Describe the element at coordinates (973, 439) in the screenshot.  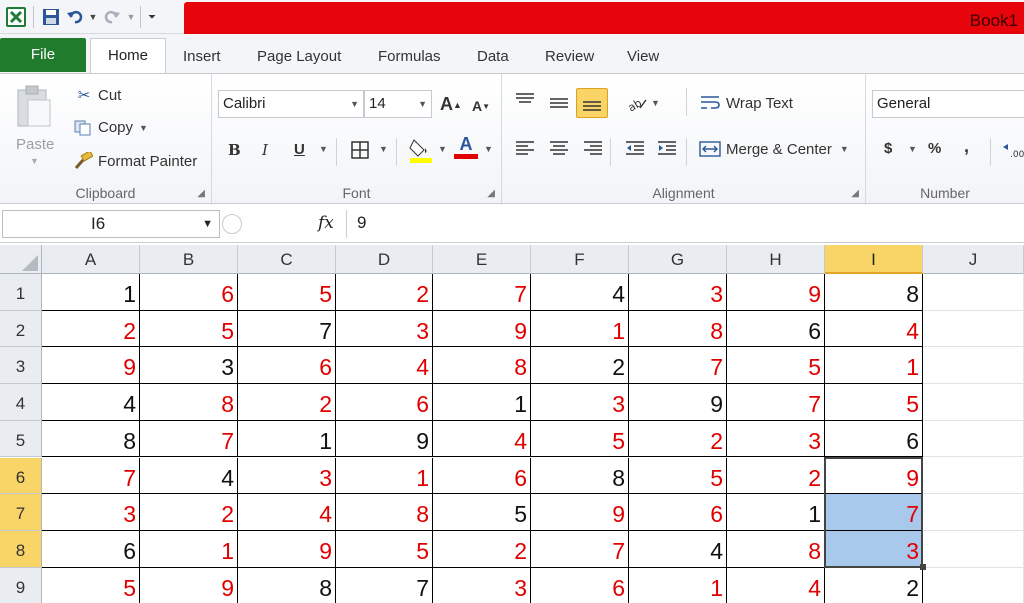
I see `cell-j5` at that location.